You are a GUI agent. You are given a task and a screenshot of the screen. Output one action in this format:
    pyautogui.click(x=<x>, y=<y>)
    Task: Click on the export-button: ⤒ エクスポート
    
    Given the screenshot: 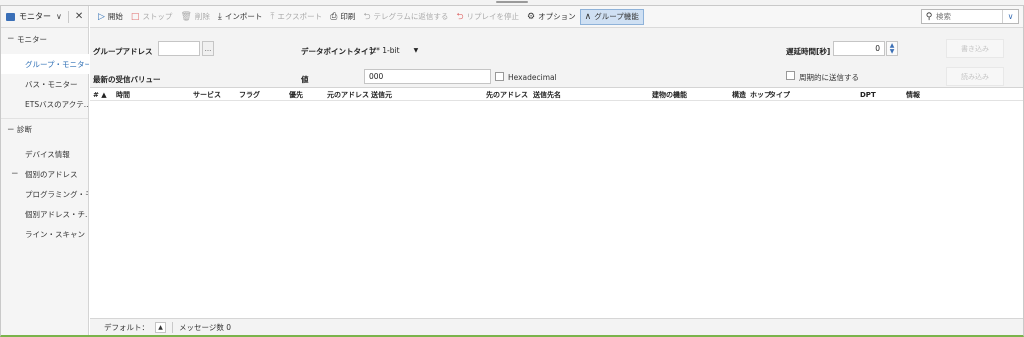 What is the action you would take?
    pyautogui.click(x=296, y=17)
    